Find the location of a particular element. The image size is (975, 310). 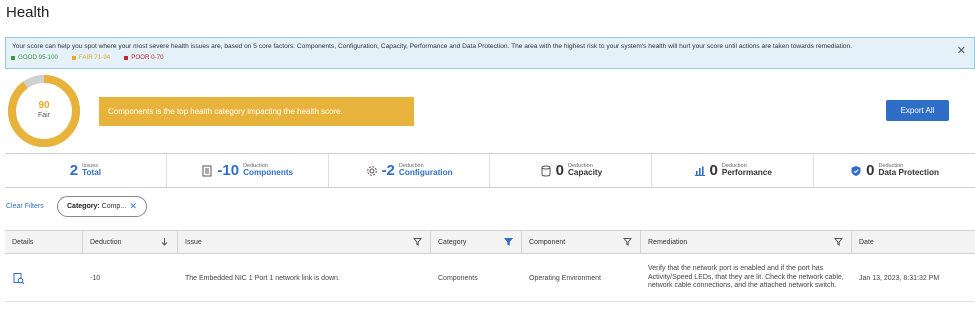

row-category: Components is located at coordinates (458, 278).